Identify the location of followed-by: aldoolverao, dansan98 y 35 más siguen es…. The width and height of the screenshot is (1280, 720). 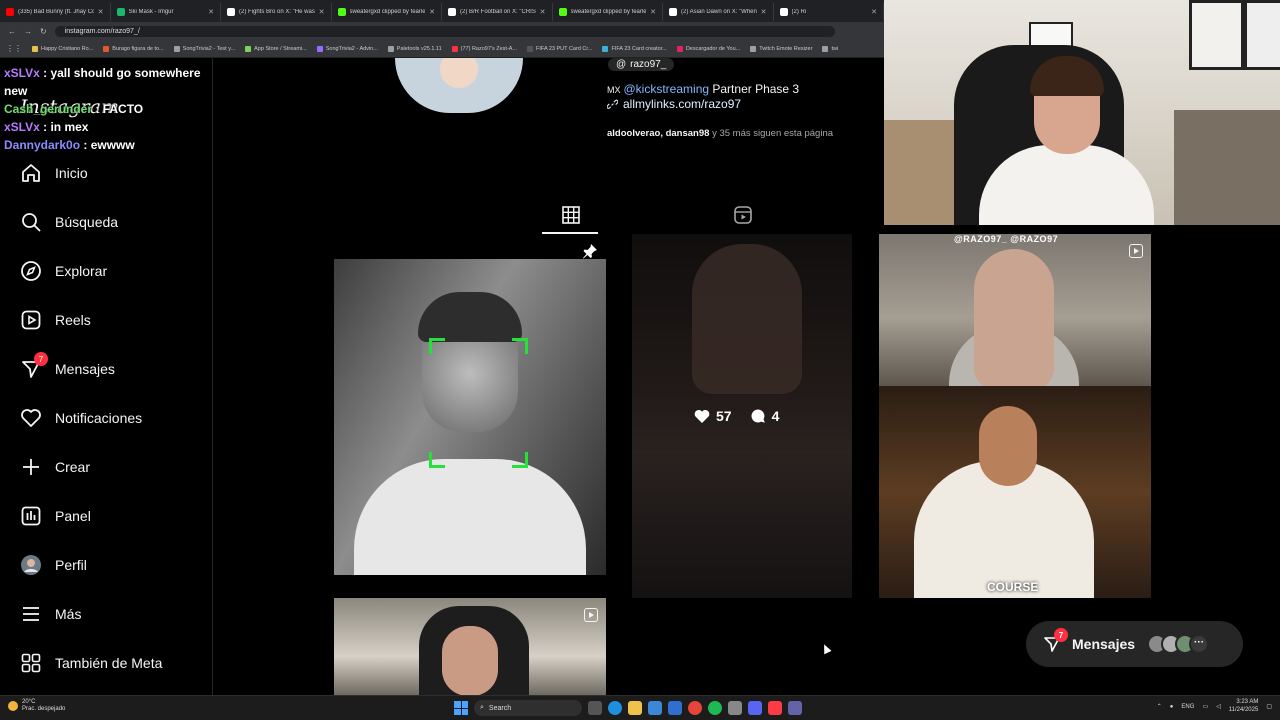
(720, 133).